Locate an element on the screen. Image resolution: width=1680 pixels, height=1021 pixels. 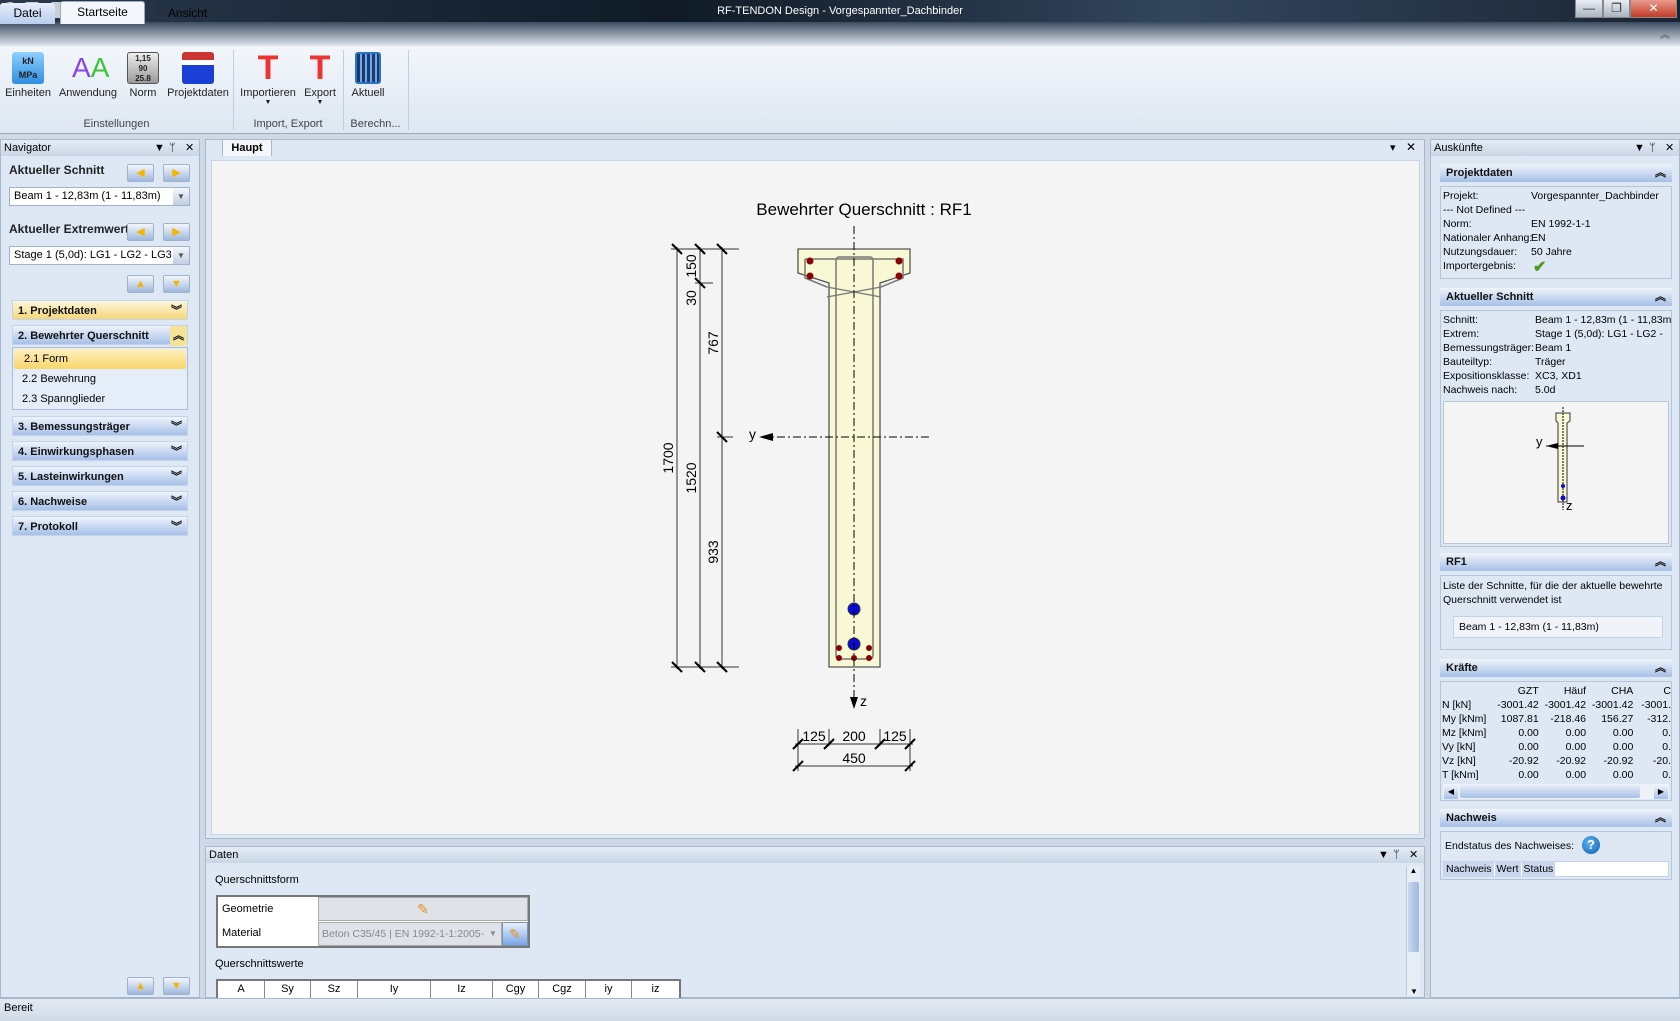
column-iy-radius: iy is located at coordinates (609, 989).